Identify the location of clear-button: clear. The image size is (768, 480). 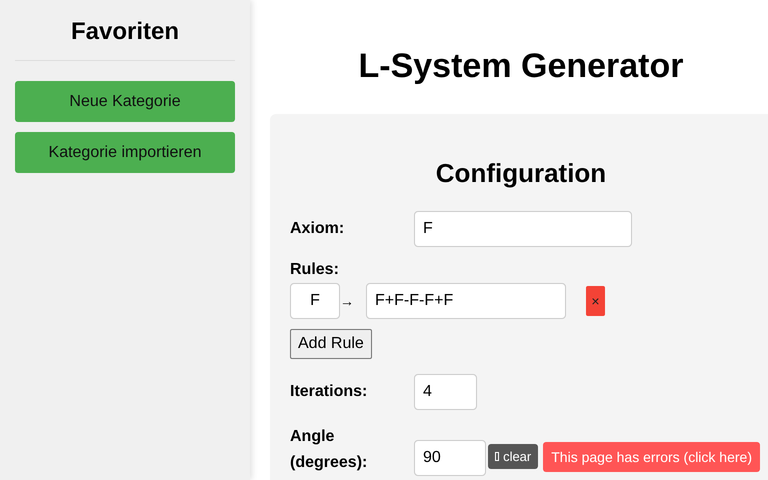
(513, 456).